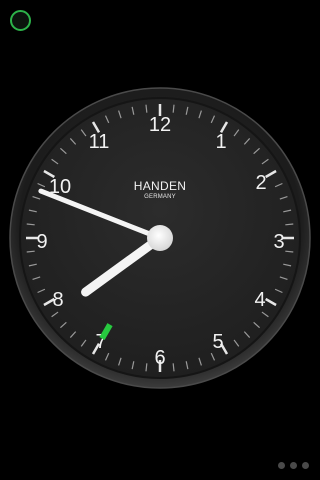 This screenshot has width=320, height=480. I want to click on clock-number-3: 3, so click(278, 242).